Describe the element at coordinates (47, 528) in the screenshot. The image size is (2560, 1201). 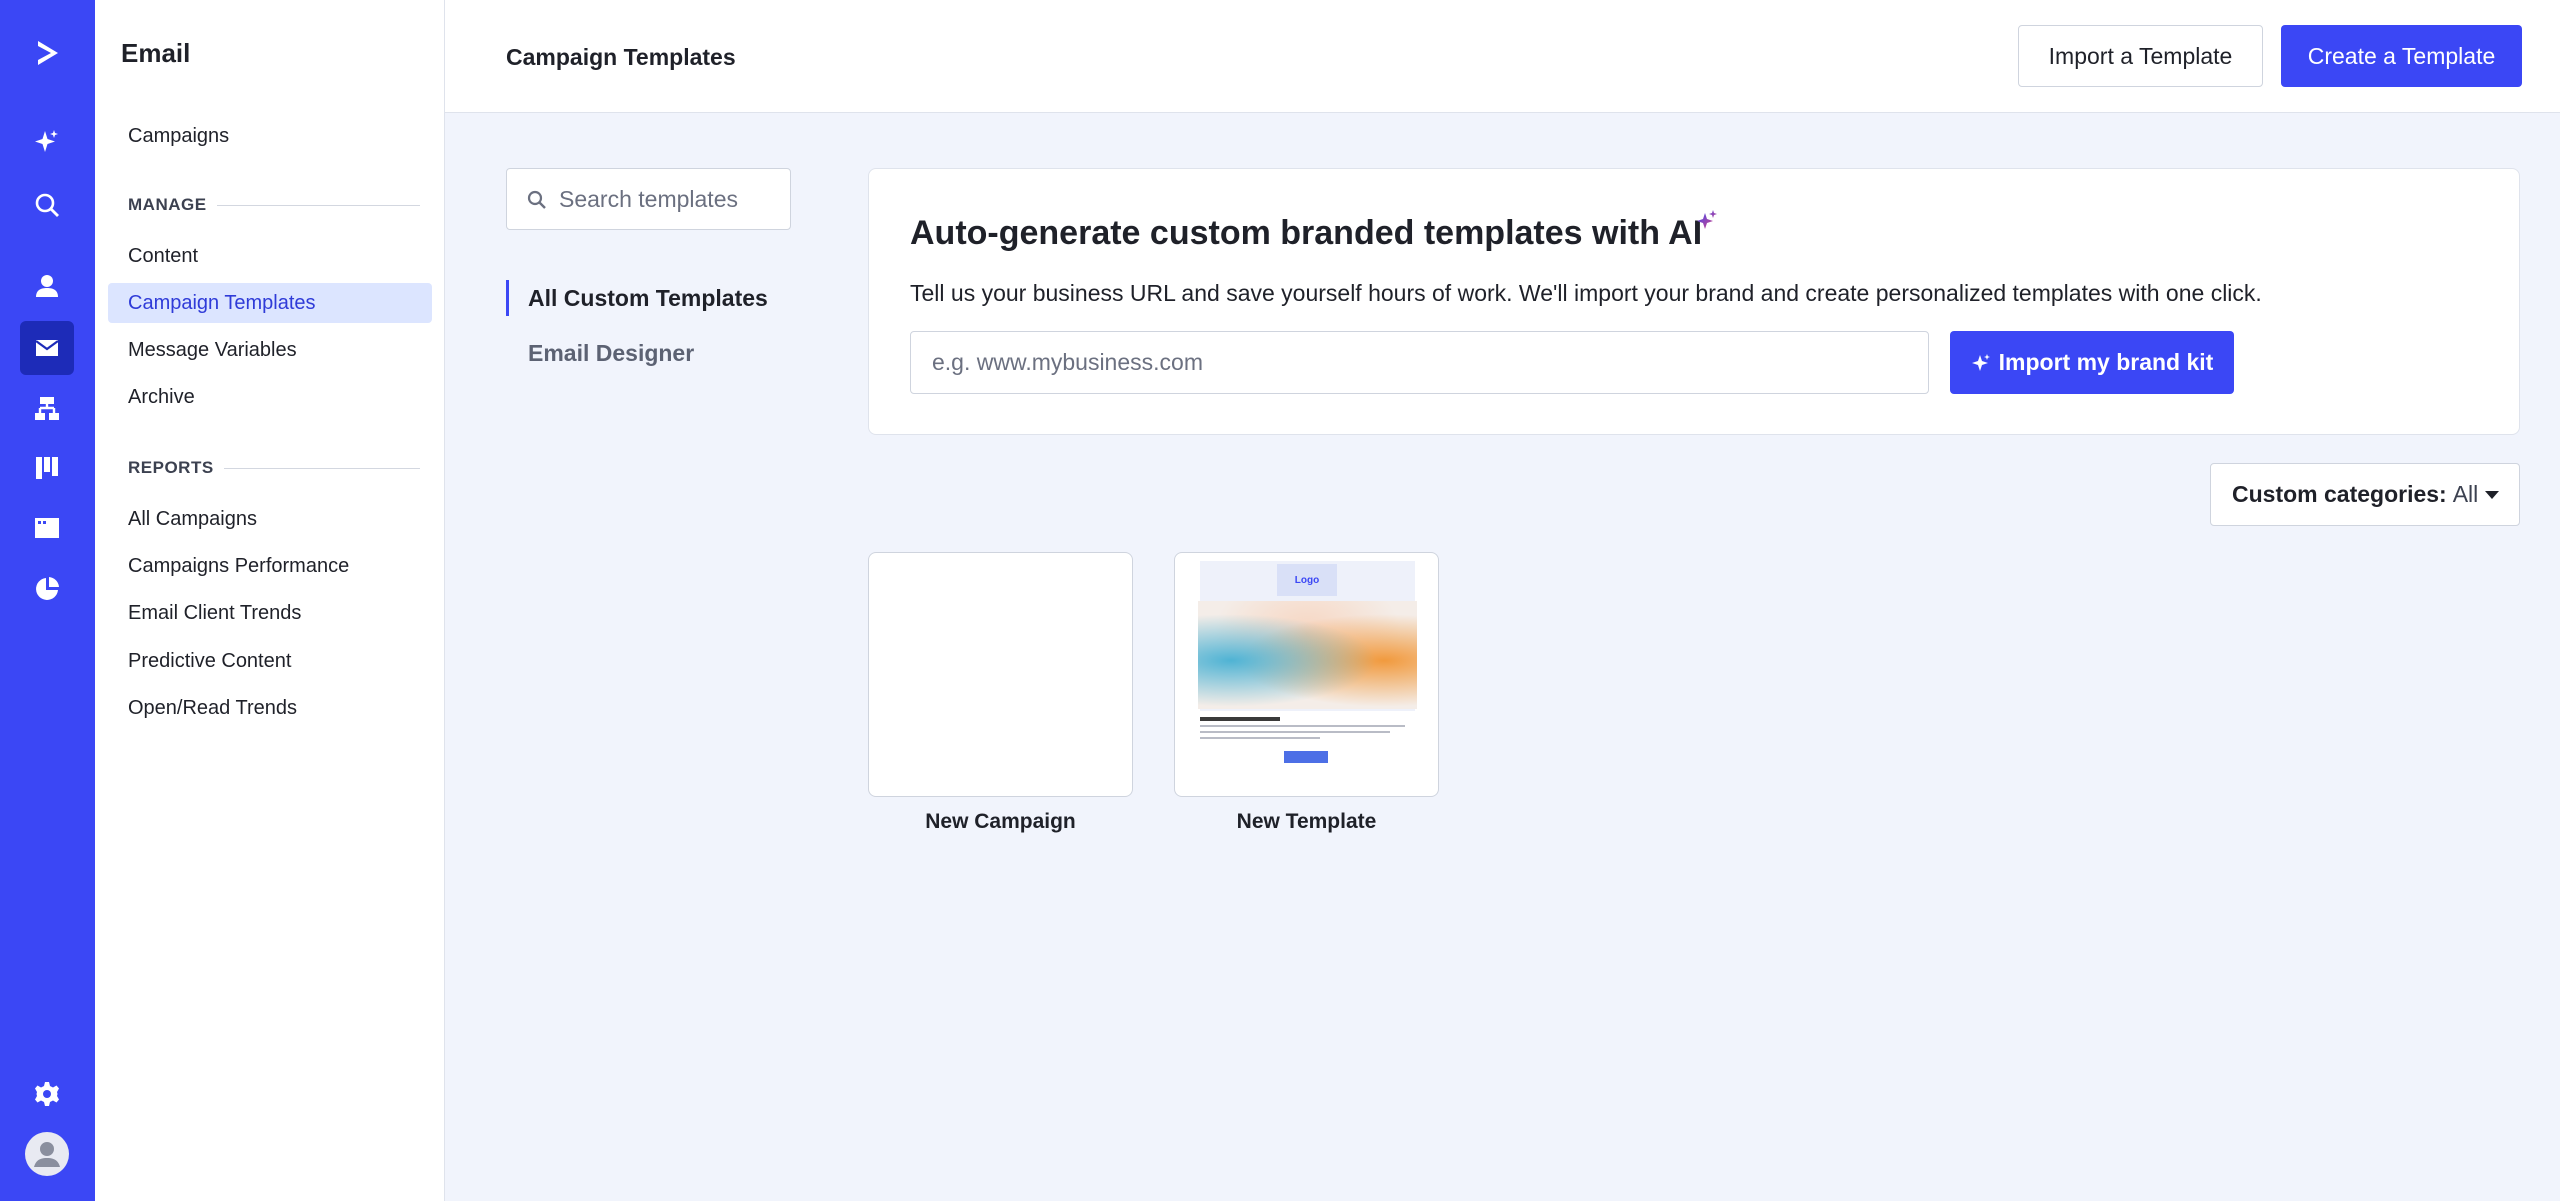
I see `website-icon` at that location.